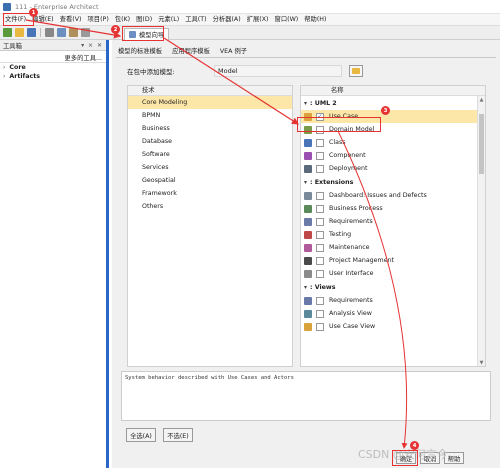 This screenshot has width=500, height=468. I want to click on pattern-row-requirements-view: Requirements, so click(393, 300).